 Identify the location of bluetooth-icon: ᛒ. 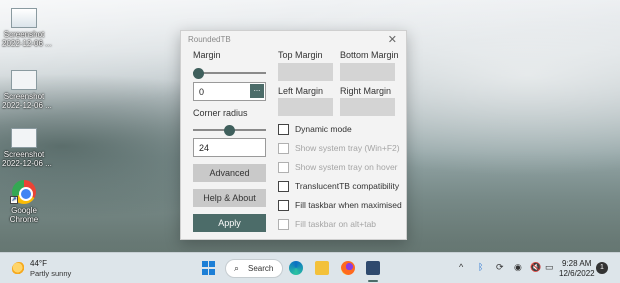
(480, 267).